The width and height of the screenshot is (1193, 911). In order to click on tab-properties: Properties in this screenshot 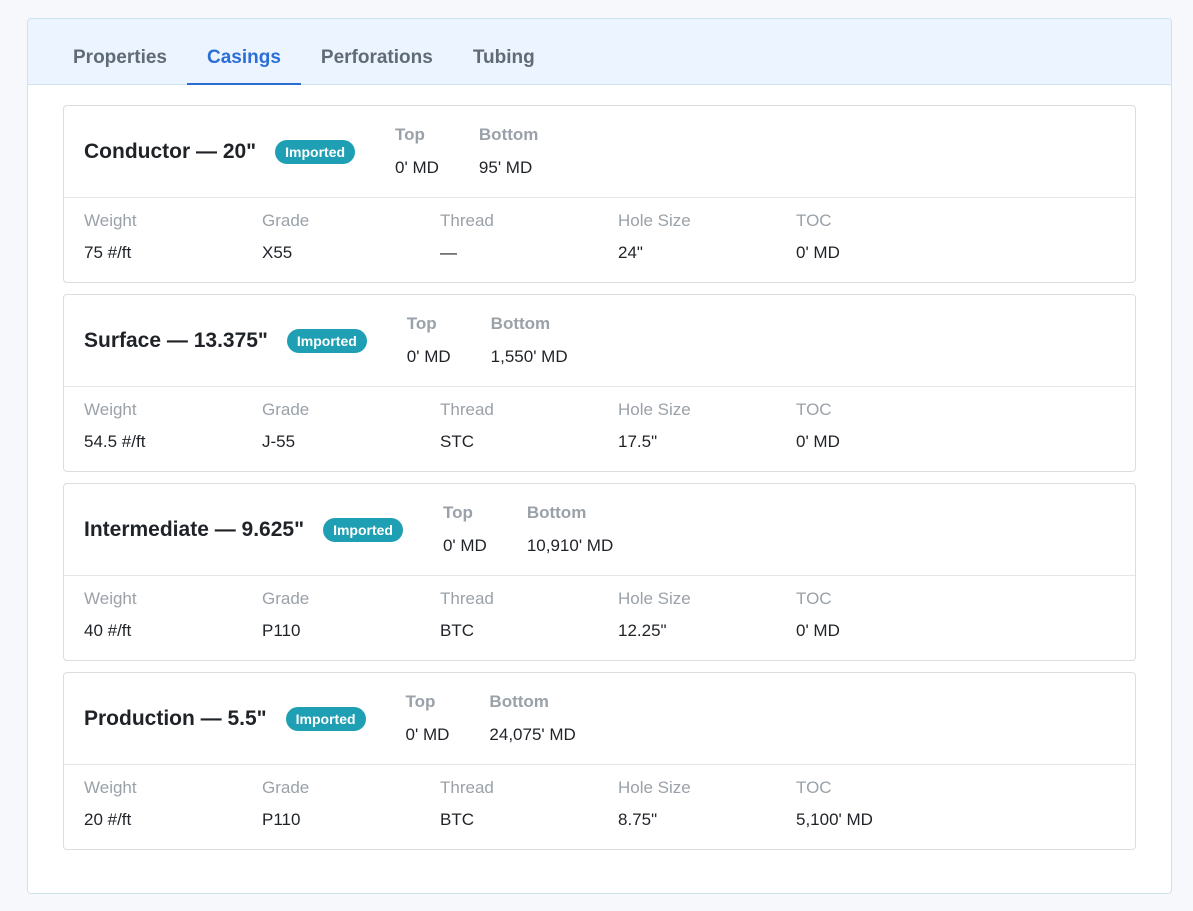, I will do `click(120, 51)`.